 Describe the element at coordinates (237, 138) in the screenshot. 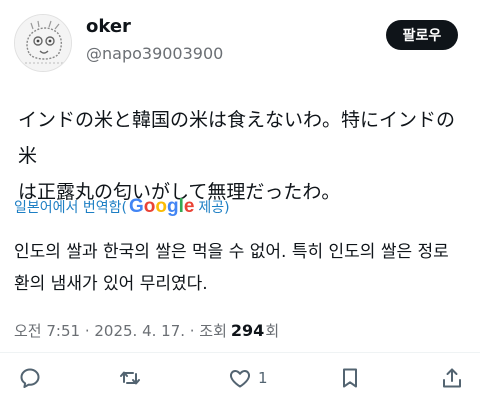

I see `tweet-text-line: インドの米と韓国の米は食えないわ。特にインドの米` at that location.